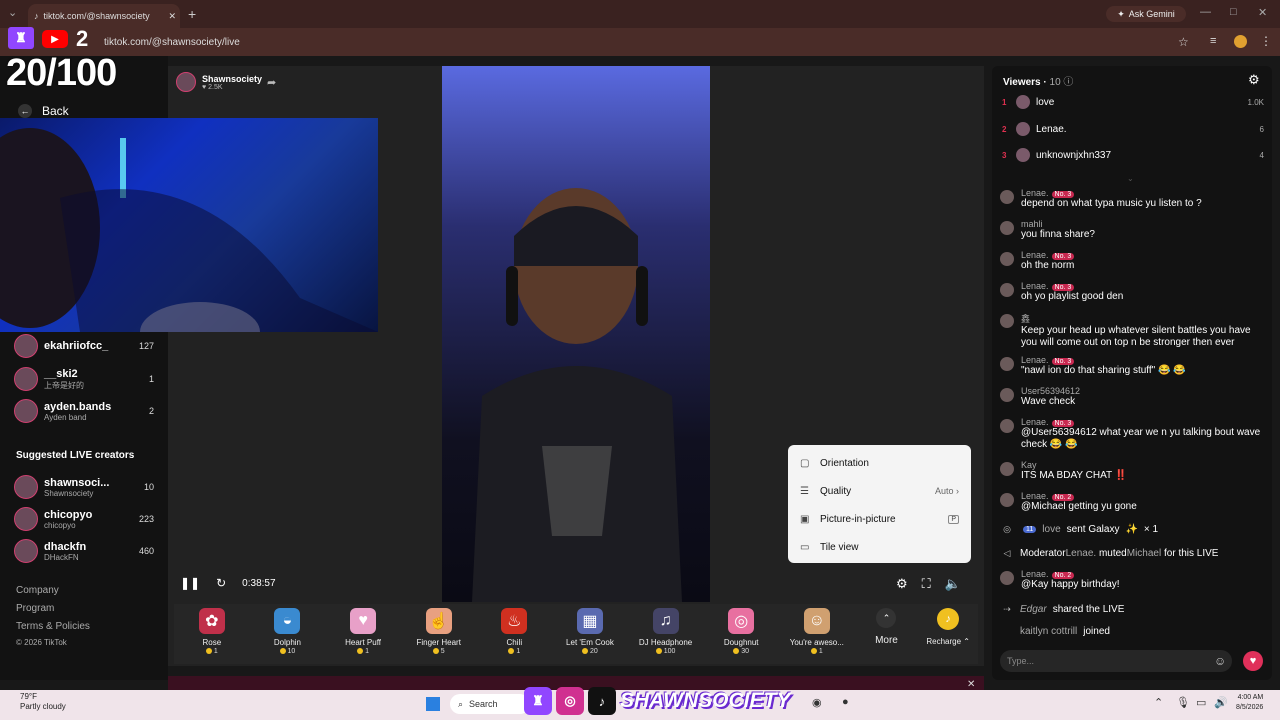 The image size is (1280, 720). What do you see at coordinates (1050, 391) in the screenshot?
I see `chat-user: User56394612` at bounding box center [1050, 391].